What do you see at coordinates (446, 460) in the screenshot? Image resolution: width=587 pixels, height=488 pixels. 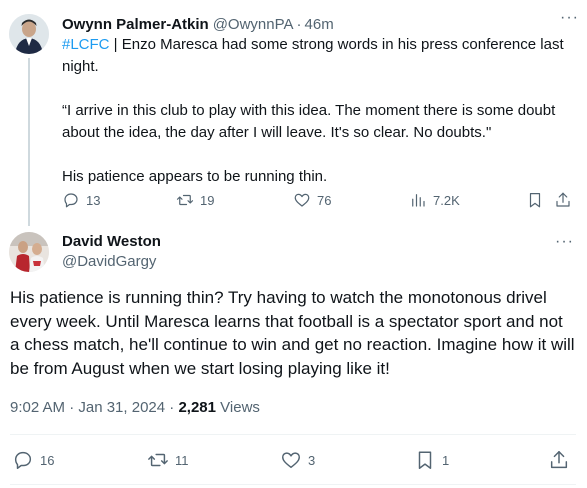 I see `reply-bookmark-count: 1` at bounding box center [446, 460].